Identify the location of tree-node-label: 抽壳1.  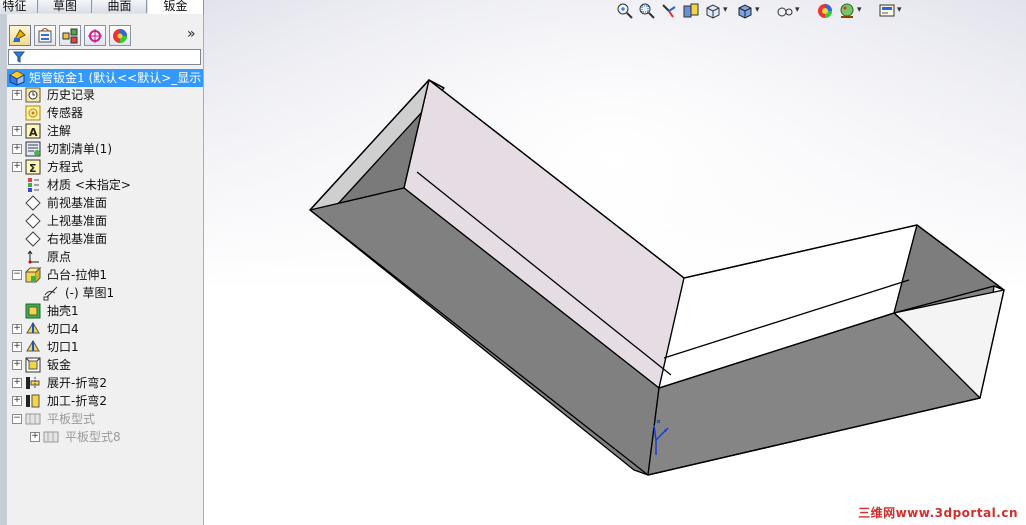
(63, 311).